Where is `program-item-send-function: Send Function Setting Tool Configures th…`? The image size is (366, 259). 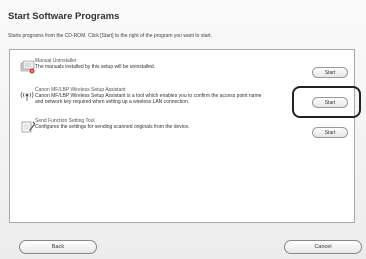 program-item-send-function: Send Function Setting Tool Configures th… is located at coordinates (184, 128).